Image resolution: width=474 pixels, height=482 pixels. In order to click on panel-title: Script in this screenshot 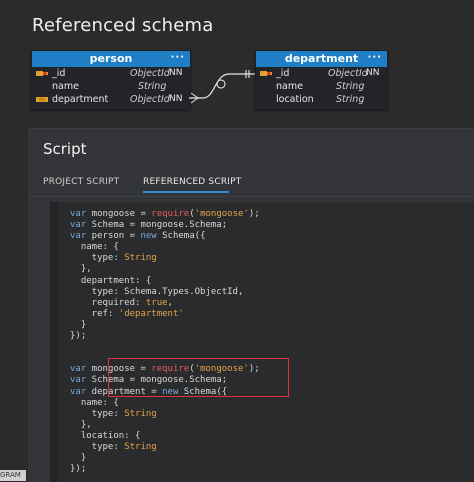, I will do `click(65, 149)`.